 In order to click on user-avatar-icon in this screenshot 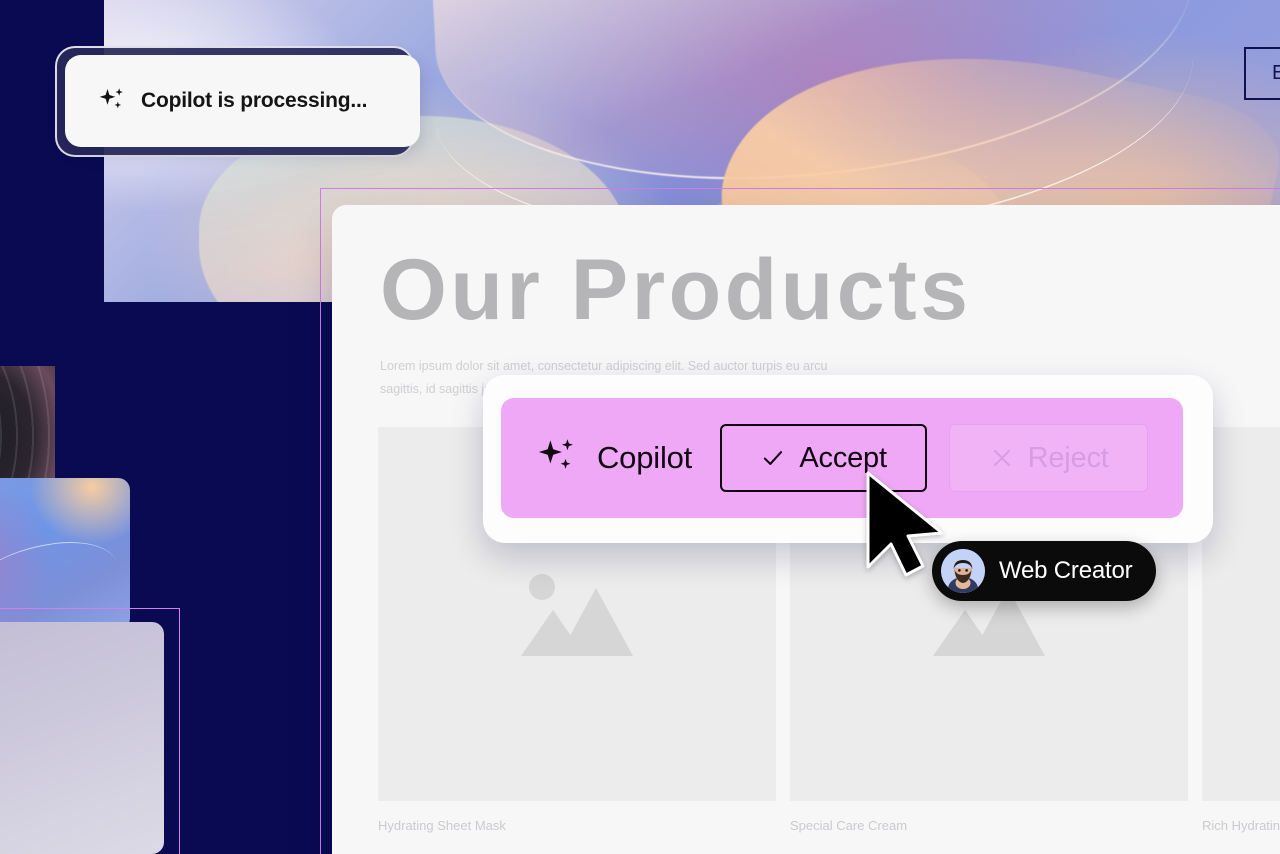, I will do `click(963, 571)`.